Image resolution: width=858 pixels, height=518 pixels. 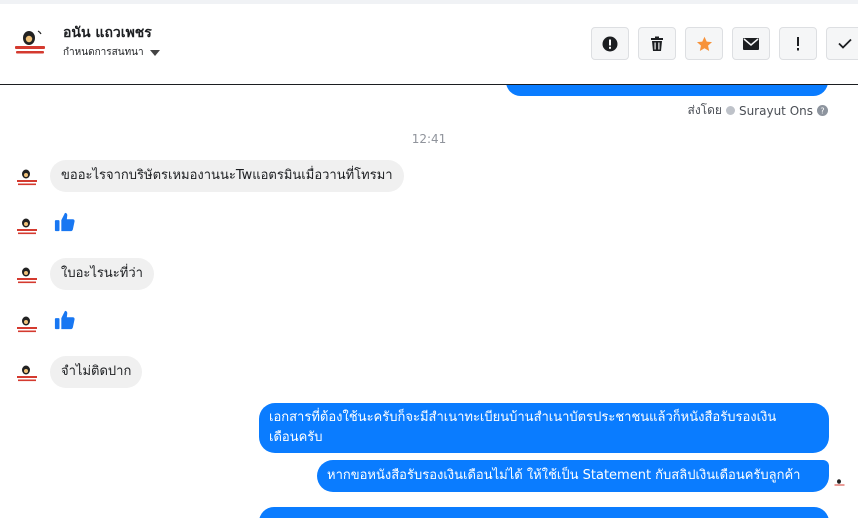 I want to click on mark-unread-button, so click(x=751, y=43).